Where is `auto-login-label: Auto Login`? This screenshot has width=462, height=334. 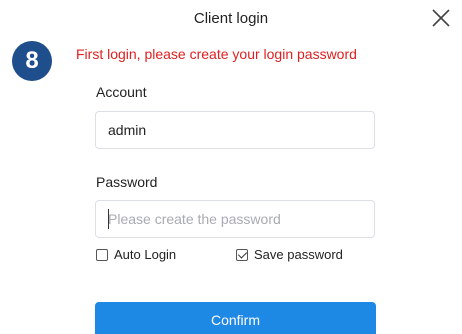 auto-login-label: Auto Login is located at coordinates (145, 254).